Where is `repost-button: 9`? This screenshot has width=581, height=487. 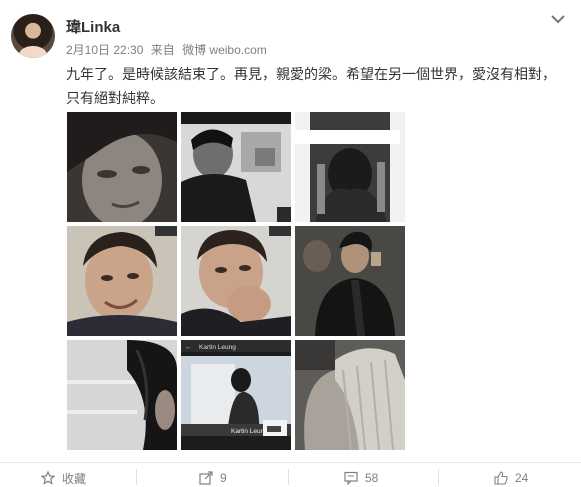
repost-button: 9 is located at coordinates (213, 478).